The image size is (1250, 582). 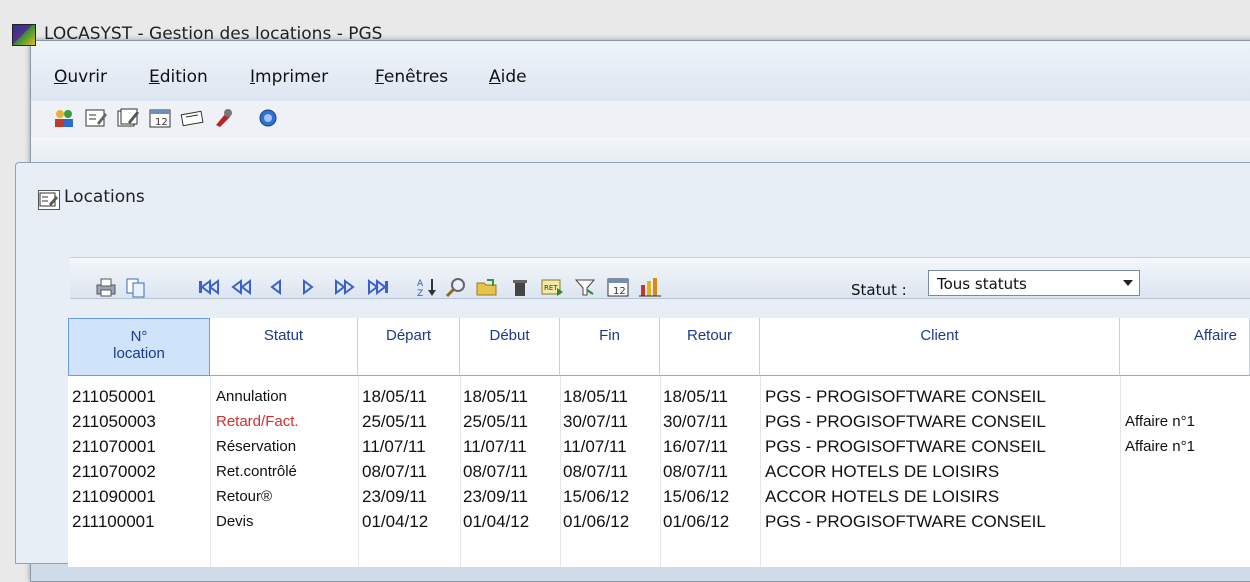 I want to click on table-cell-num: 211070002, so click(x=114, y=471).